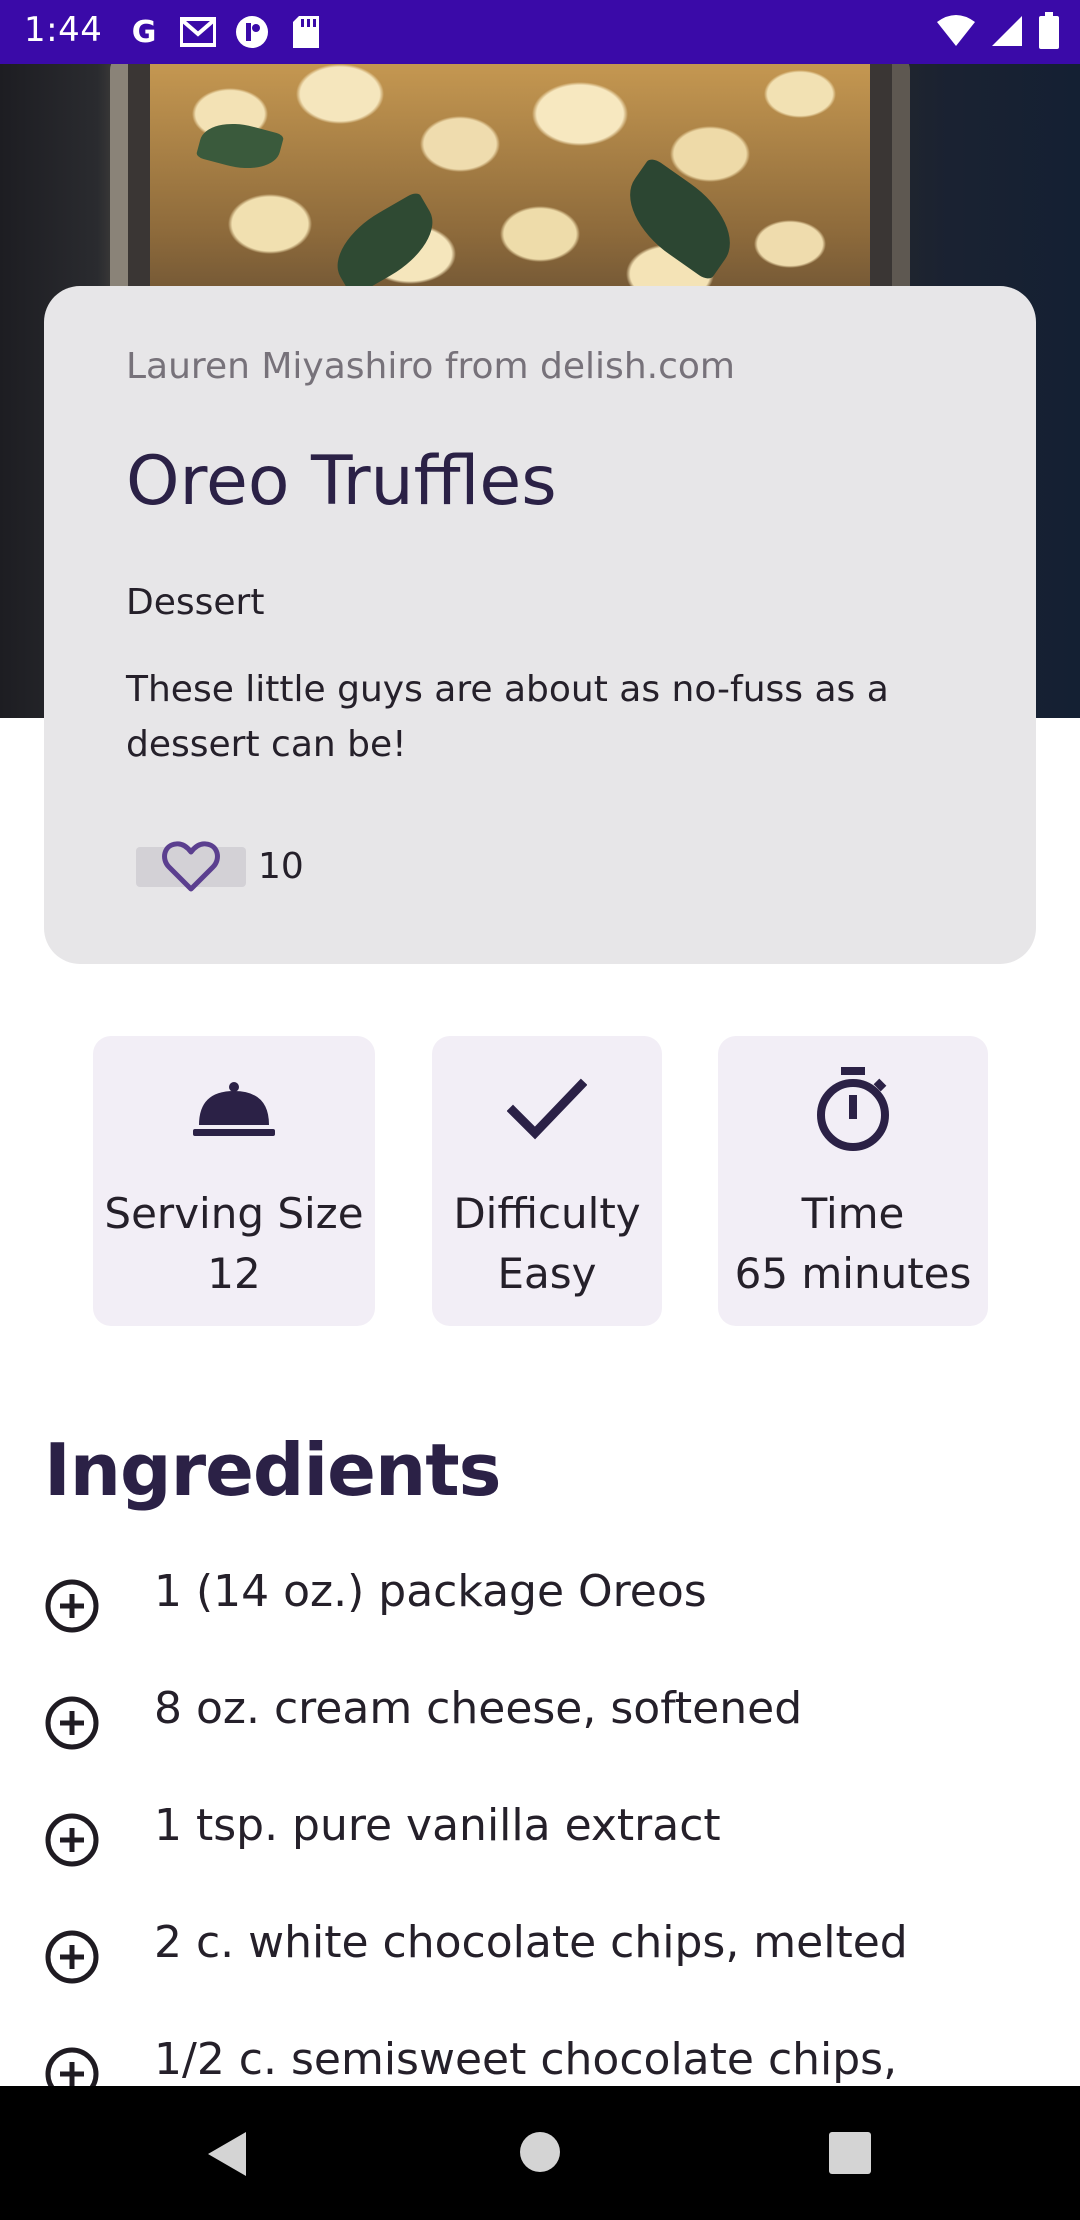  Describe the element at coordinates (144, 32) in the screenshot. I see `google-icon: G` at that location.